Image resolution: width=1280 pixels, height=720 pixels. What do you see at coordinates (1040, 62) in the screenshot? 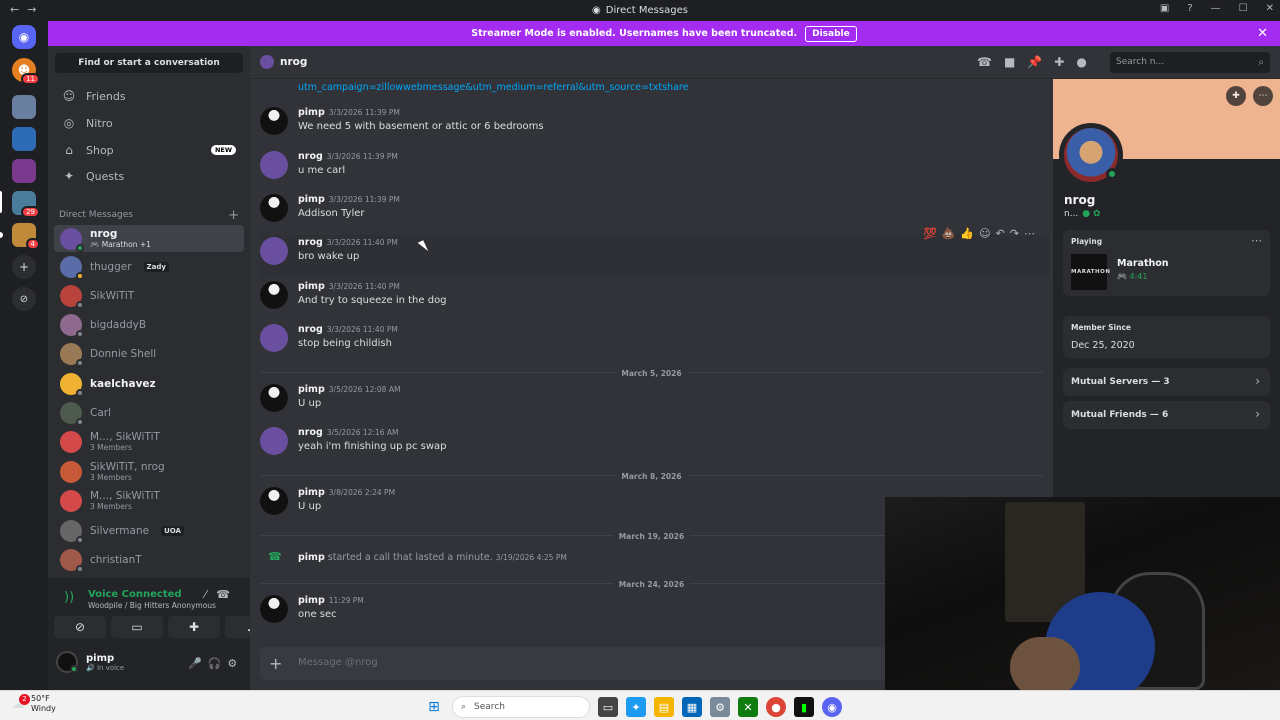
I see `pin-icon: 📌` at bounding box center [1040, 62].